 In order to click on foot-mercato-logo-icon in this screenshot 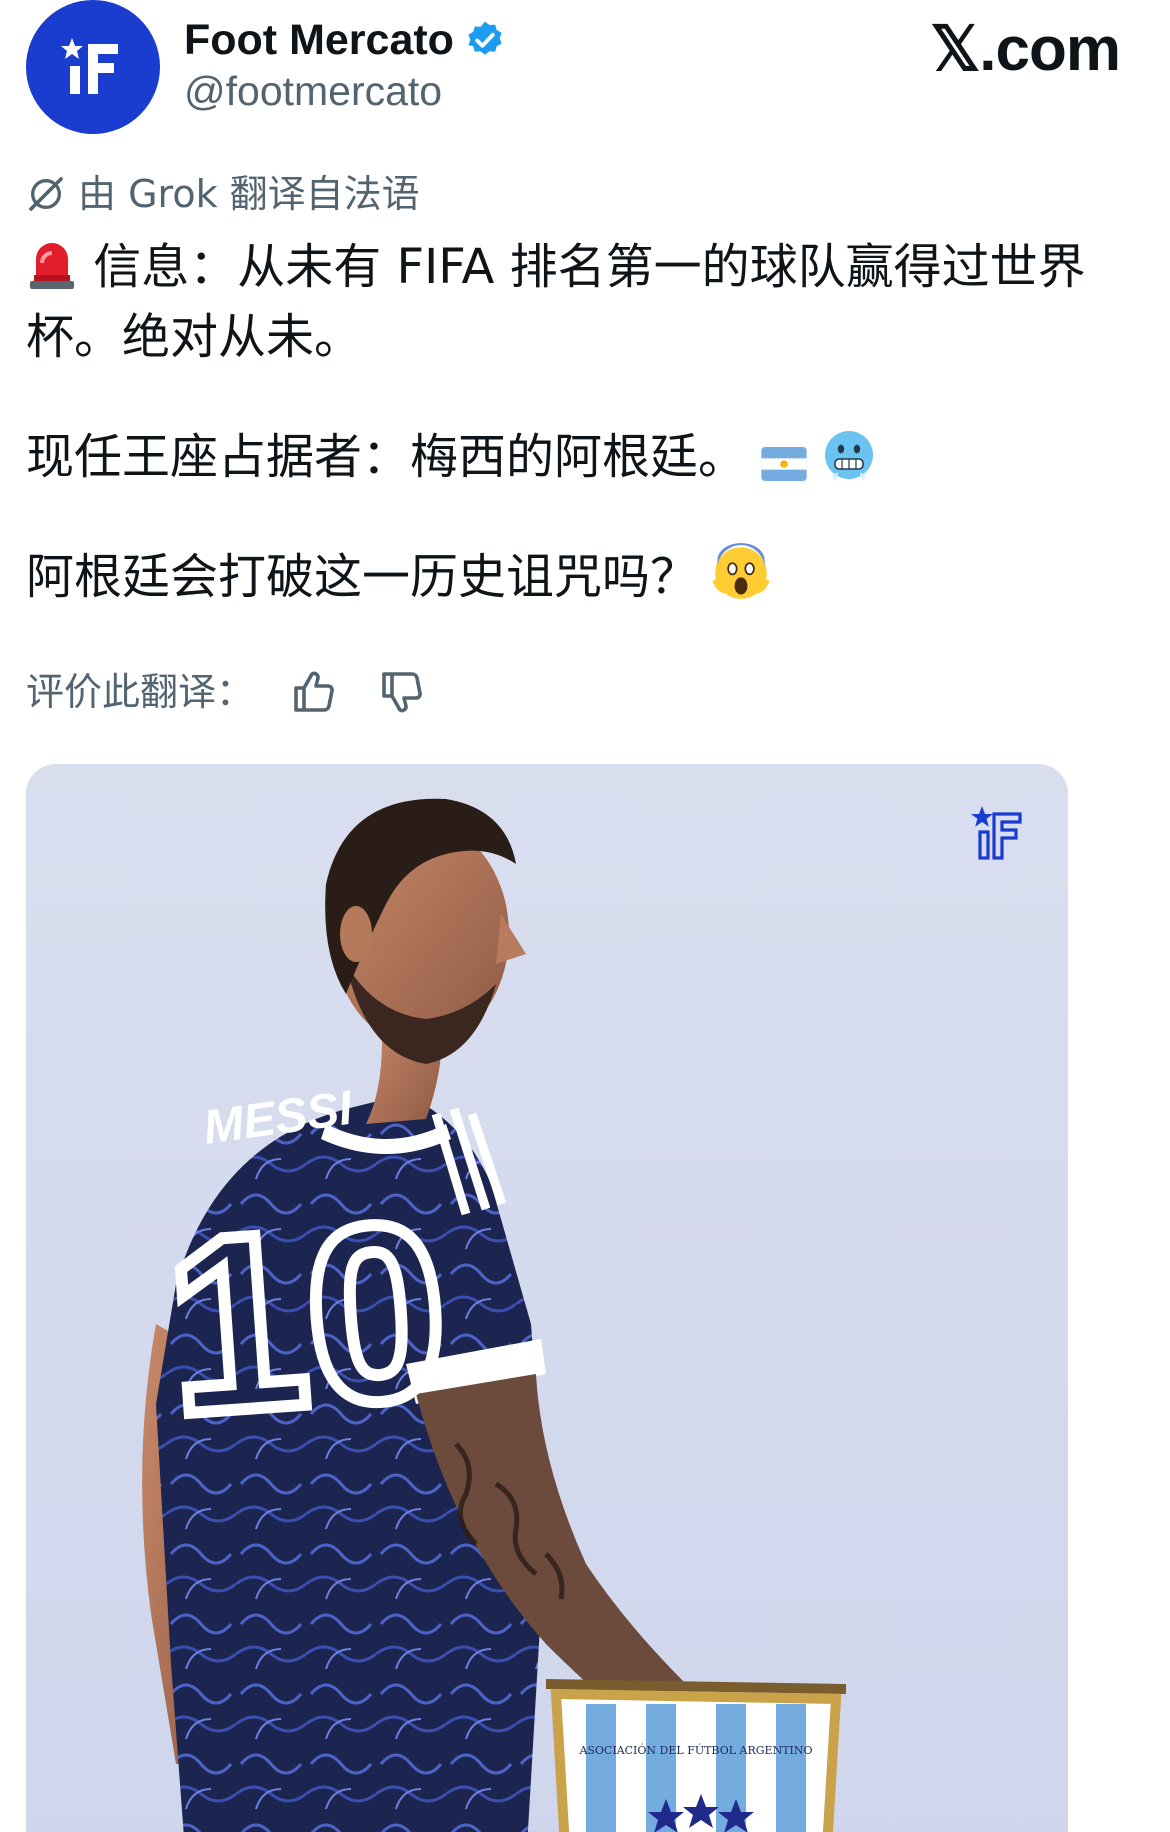, I will do `click(89, 66)`.